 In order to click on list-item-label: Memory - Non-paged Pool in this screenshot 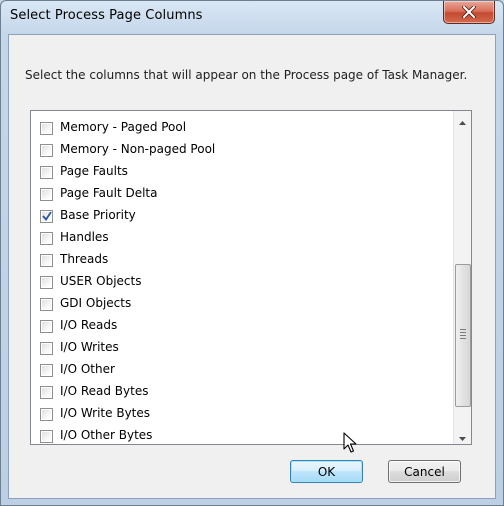, I will do `click(138, 149)`.